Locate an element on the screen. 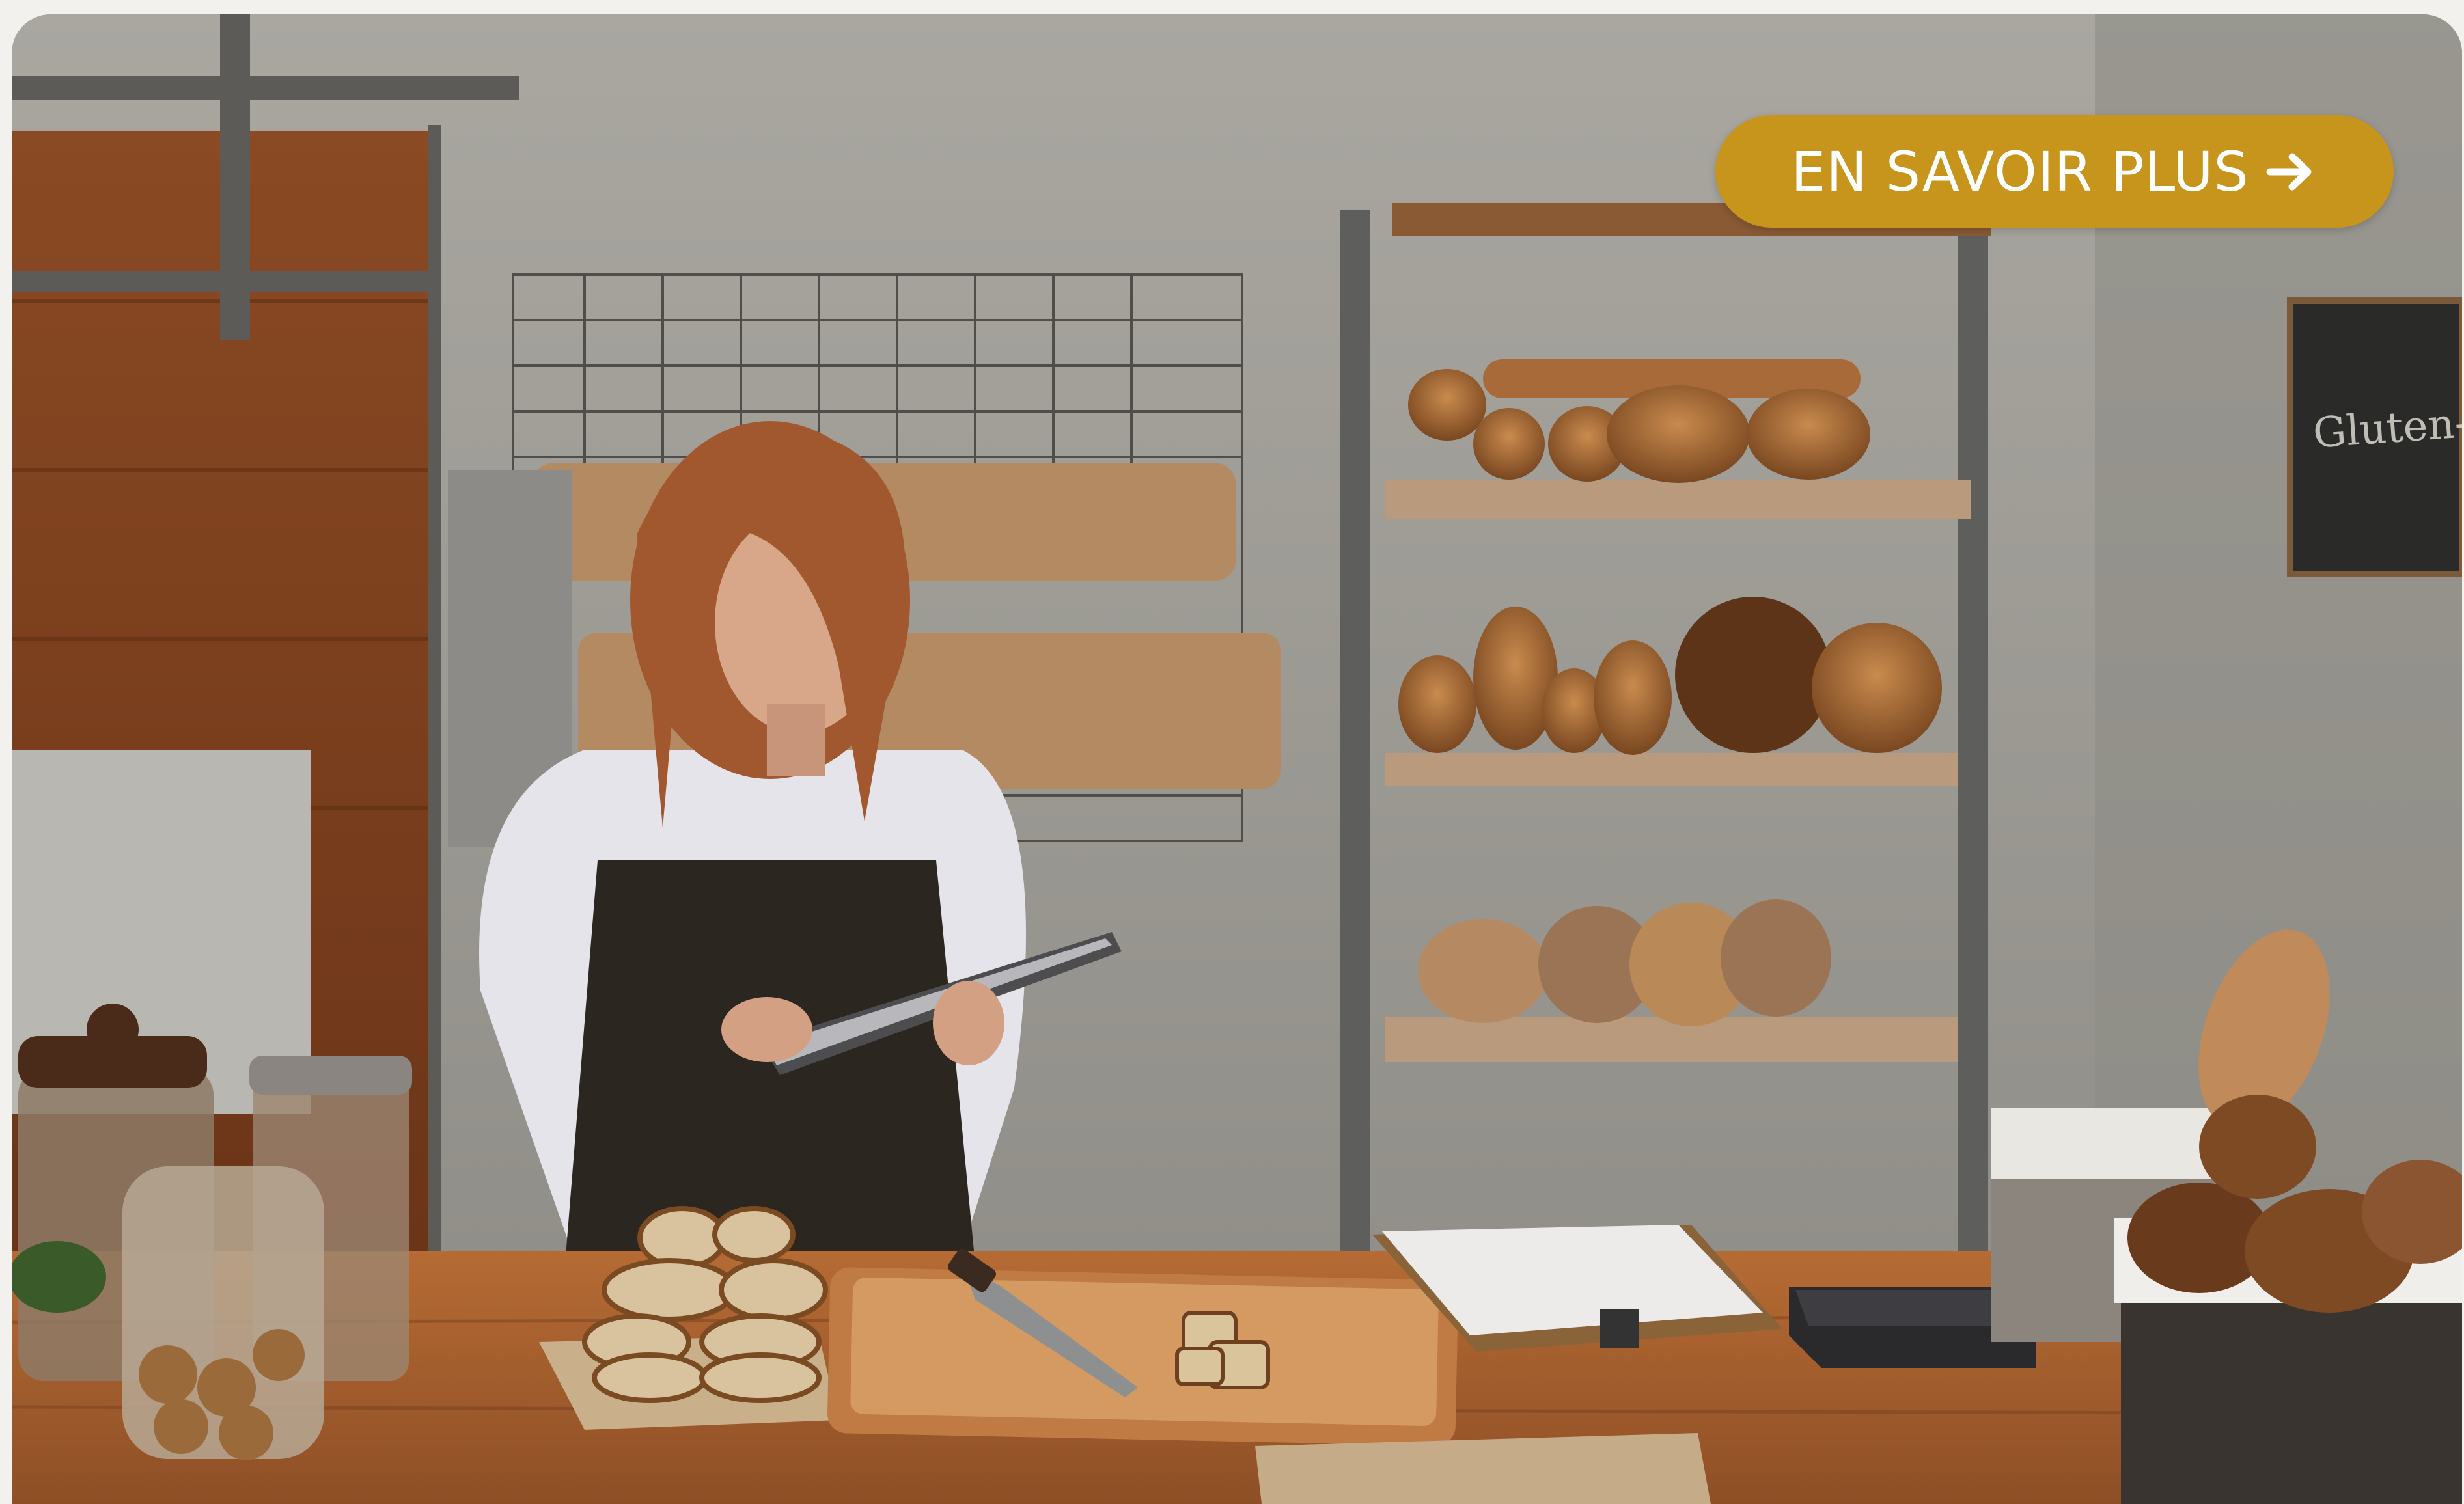  chalkboard-text: Gluten-free is located at coordinates (2386, 425).